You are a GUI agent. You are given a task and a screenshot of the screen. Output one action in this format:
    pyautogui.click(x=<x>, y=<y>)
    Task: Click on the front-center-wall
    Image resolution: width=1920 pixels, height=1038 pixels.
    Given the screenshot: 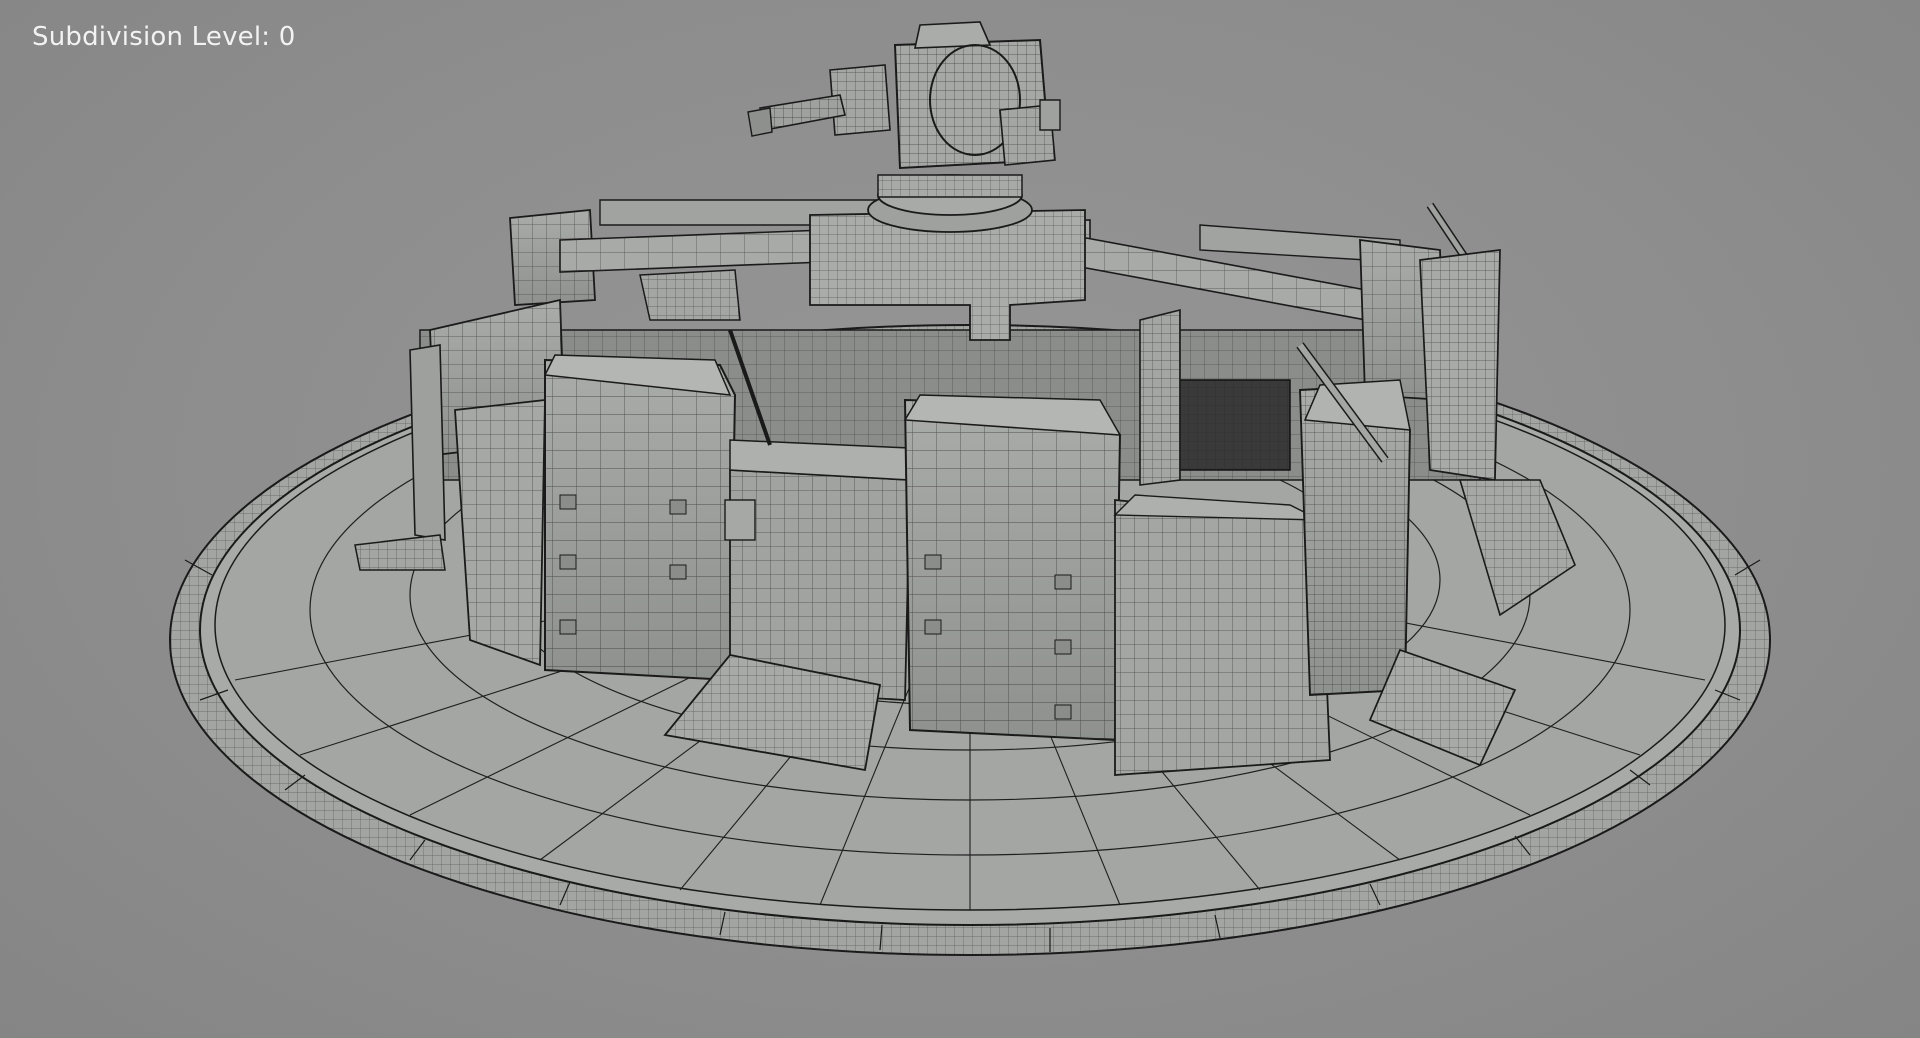 What is the action you would take?
    pyautogui.click(x=1012, y=568)
    